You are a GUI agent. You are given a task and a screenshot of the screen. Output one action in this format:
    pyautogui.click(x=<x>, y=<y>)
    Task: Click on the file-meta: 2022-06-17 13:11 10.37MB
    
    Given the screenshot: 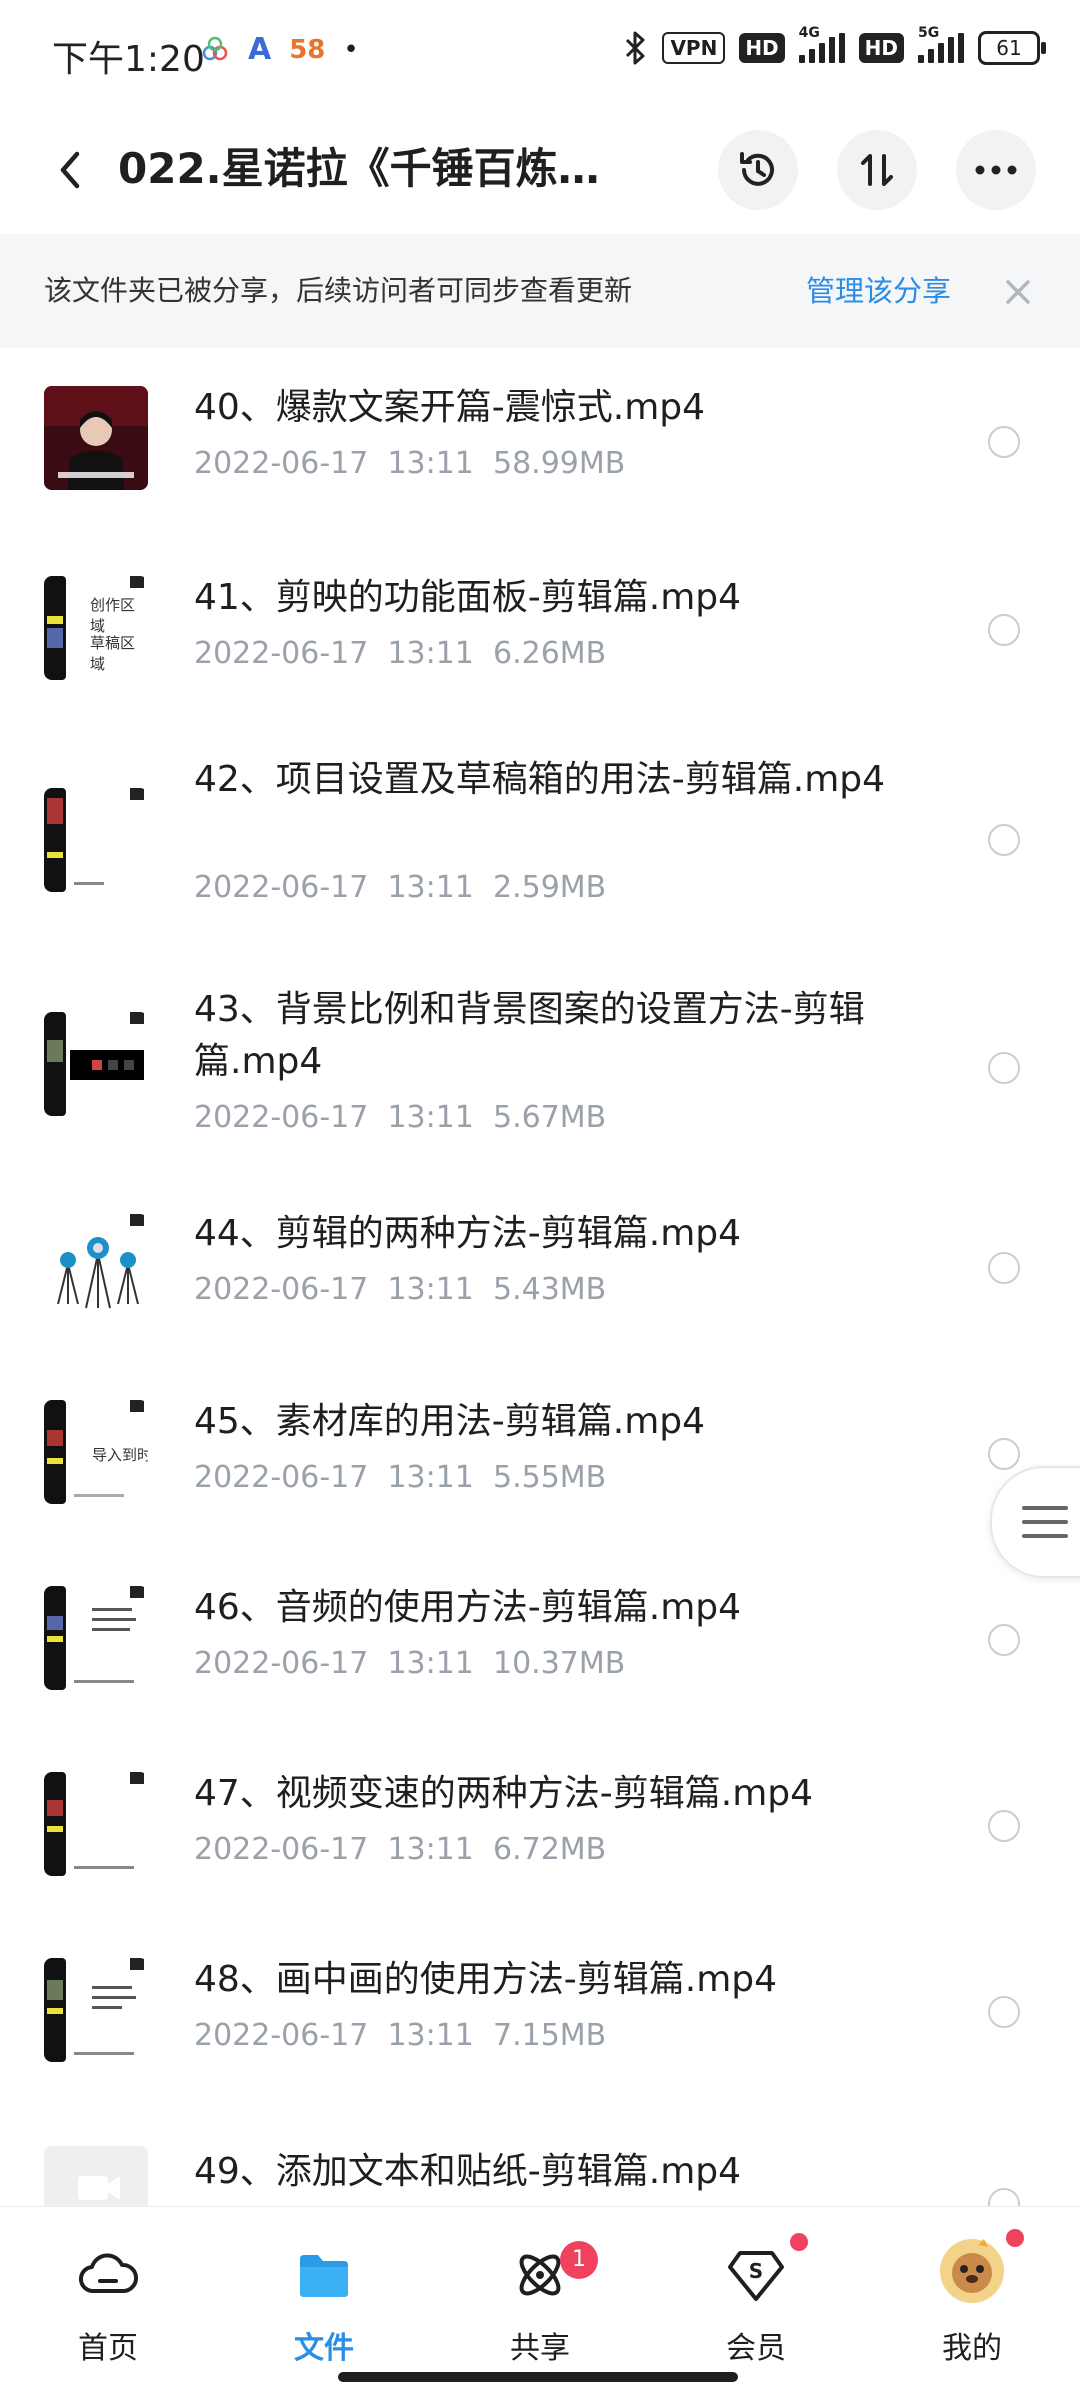 What is the action you would take?
    pyautogui.click(x=409, y=1663)
    